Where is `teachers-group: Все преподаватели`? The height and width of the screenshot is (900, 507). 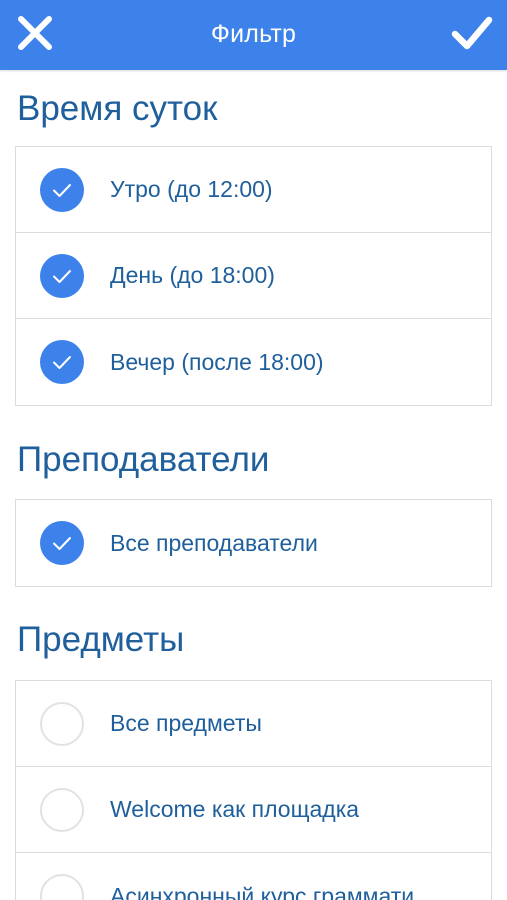
teachers-group: Все преподаватели is located at coordinates (253, 543).